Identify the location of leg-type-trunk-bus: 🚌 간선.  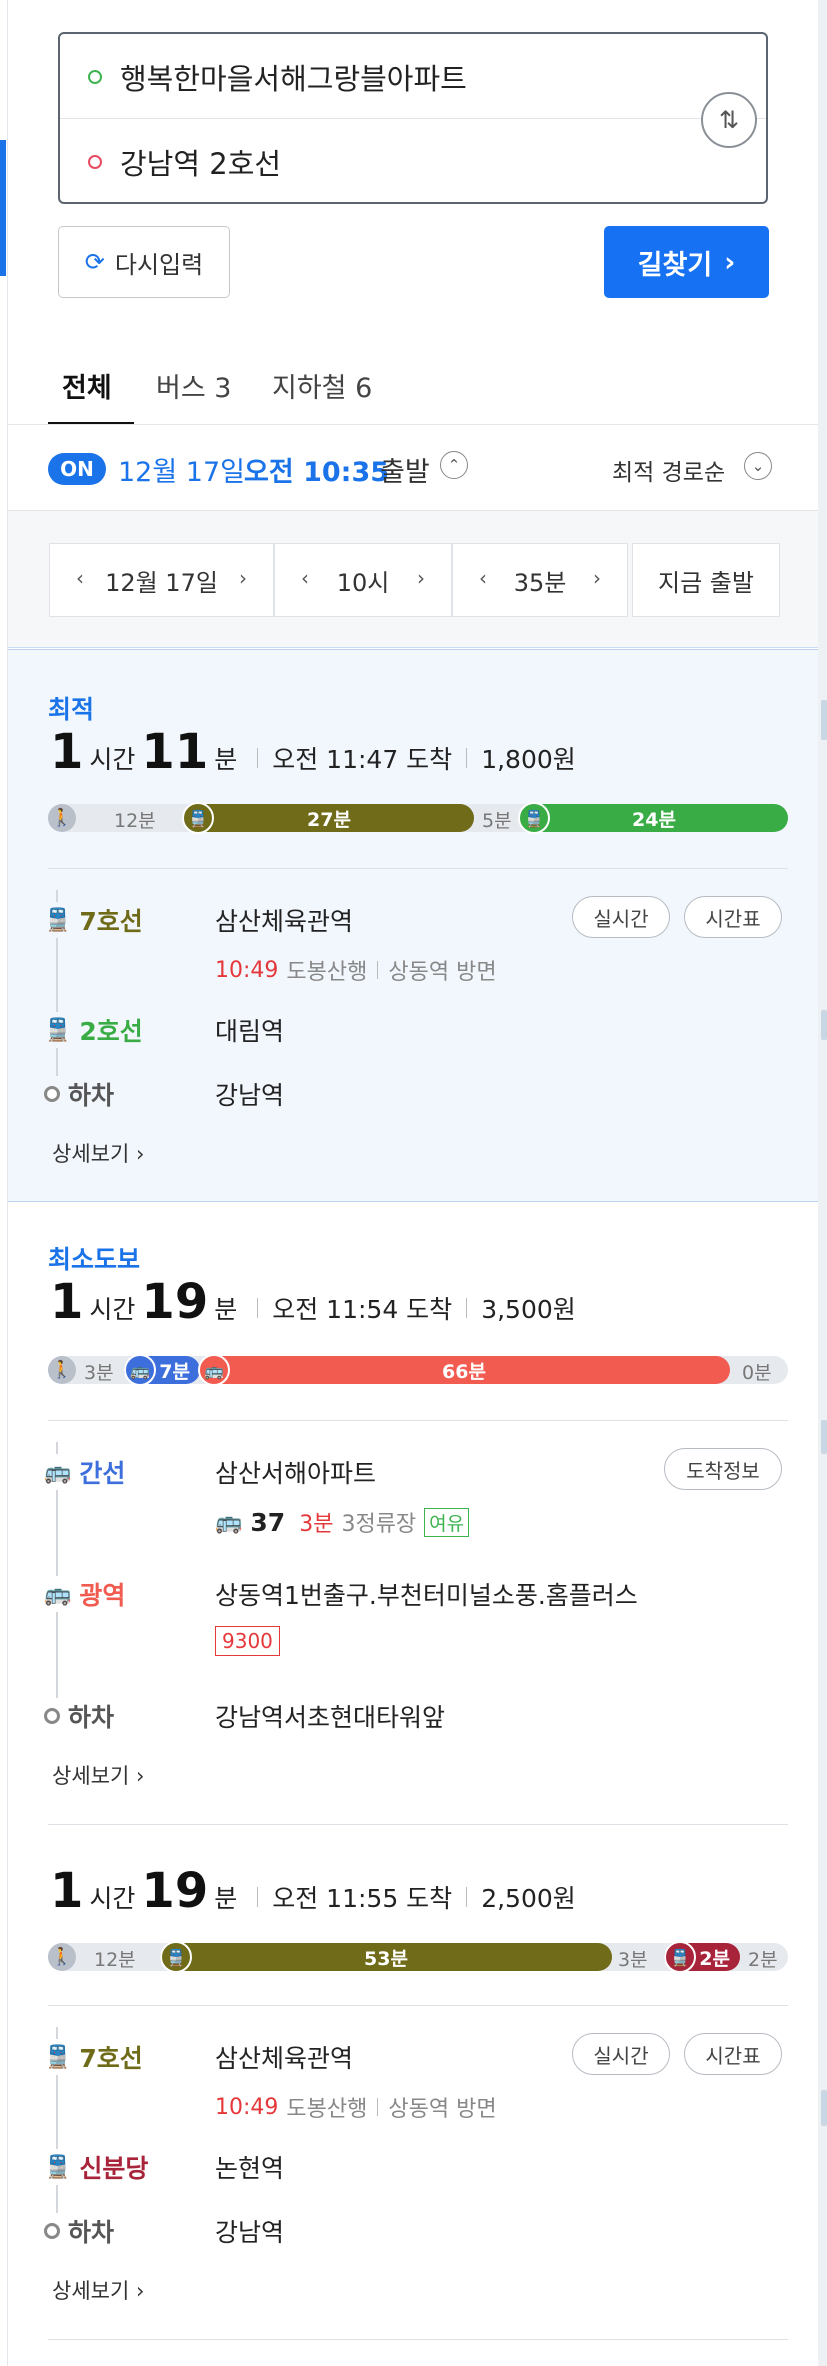
(85, 1472).